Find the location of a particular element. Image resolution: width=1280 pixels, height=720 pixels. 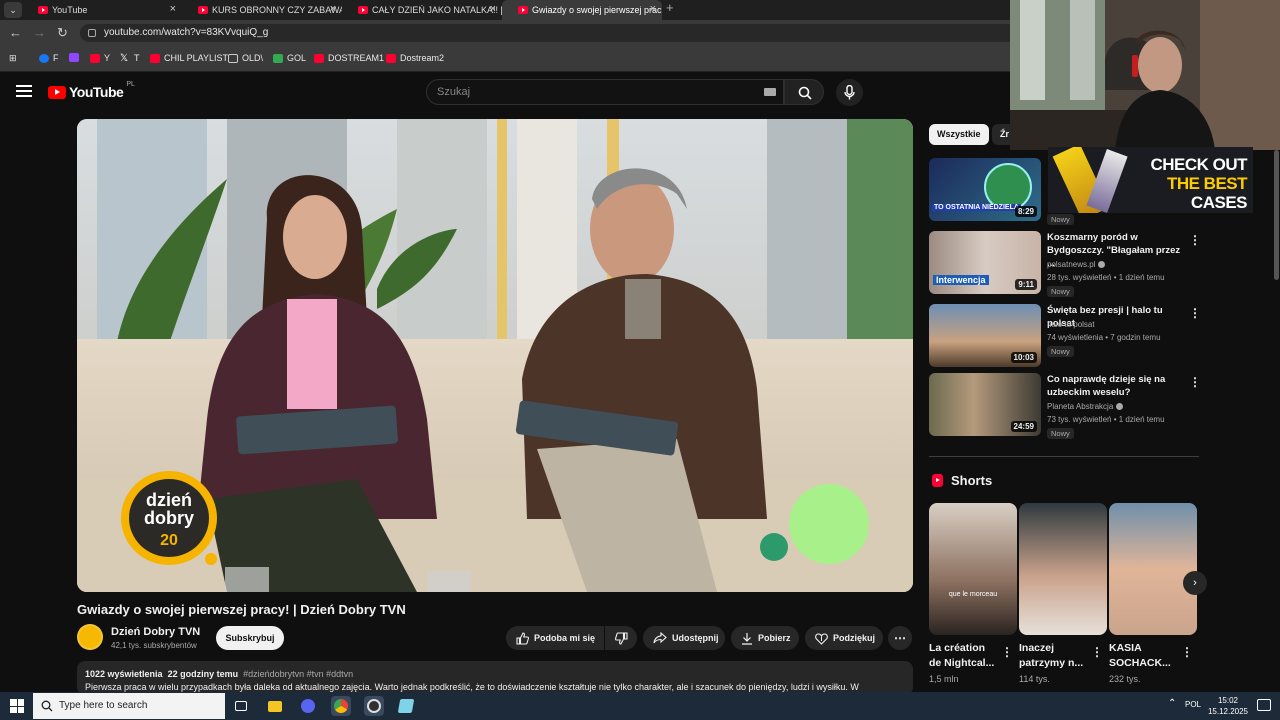

hashtags: #dzieńdobrytvn #tvn #ddtvn is located at coordinates (298, 674).